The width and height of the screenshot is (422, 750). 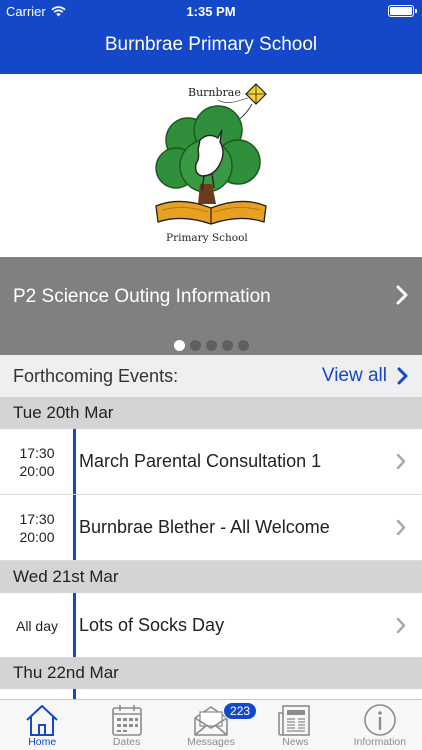 What do you see at coordinates (96, 376) in the screenshot?
I see `events-header-label: Forthcoming Events:` at bounding box center [96, 376].